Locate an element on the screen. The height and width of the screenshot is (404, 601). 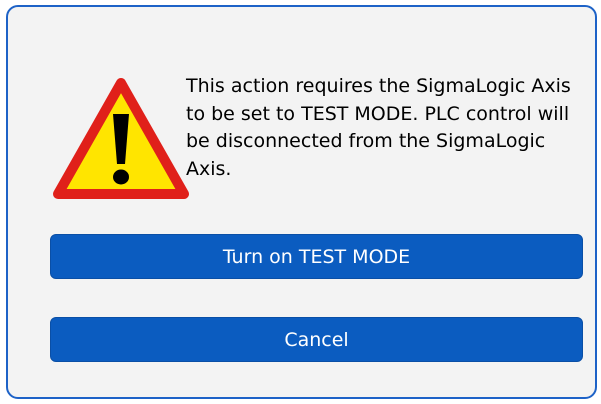
cancel-button: Cancel is located at coordinates (316, 339).